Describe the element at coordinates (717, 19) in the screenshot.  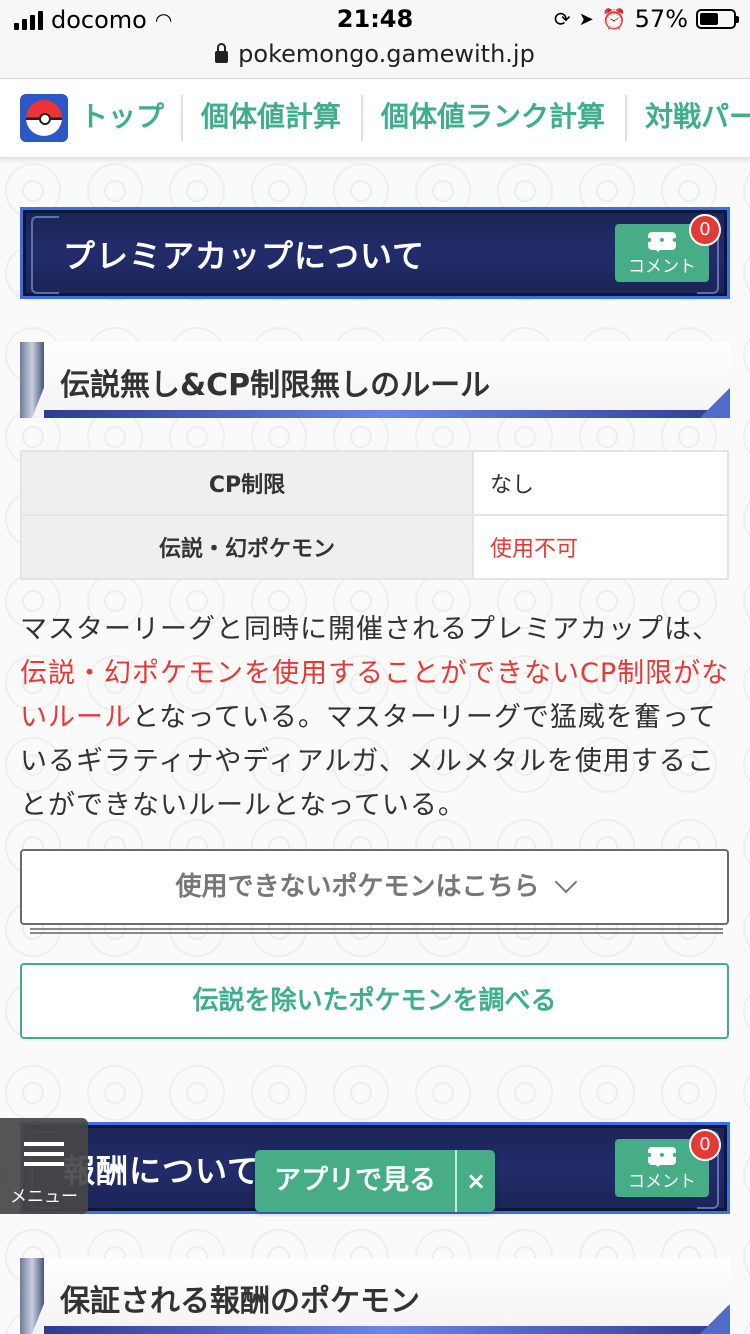
I see `battery-icon` at that location.